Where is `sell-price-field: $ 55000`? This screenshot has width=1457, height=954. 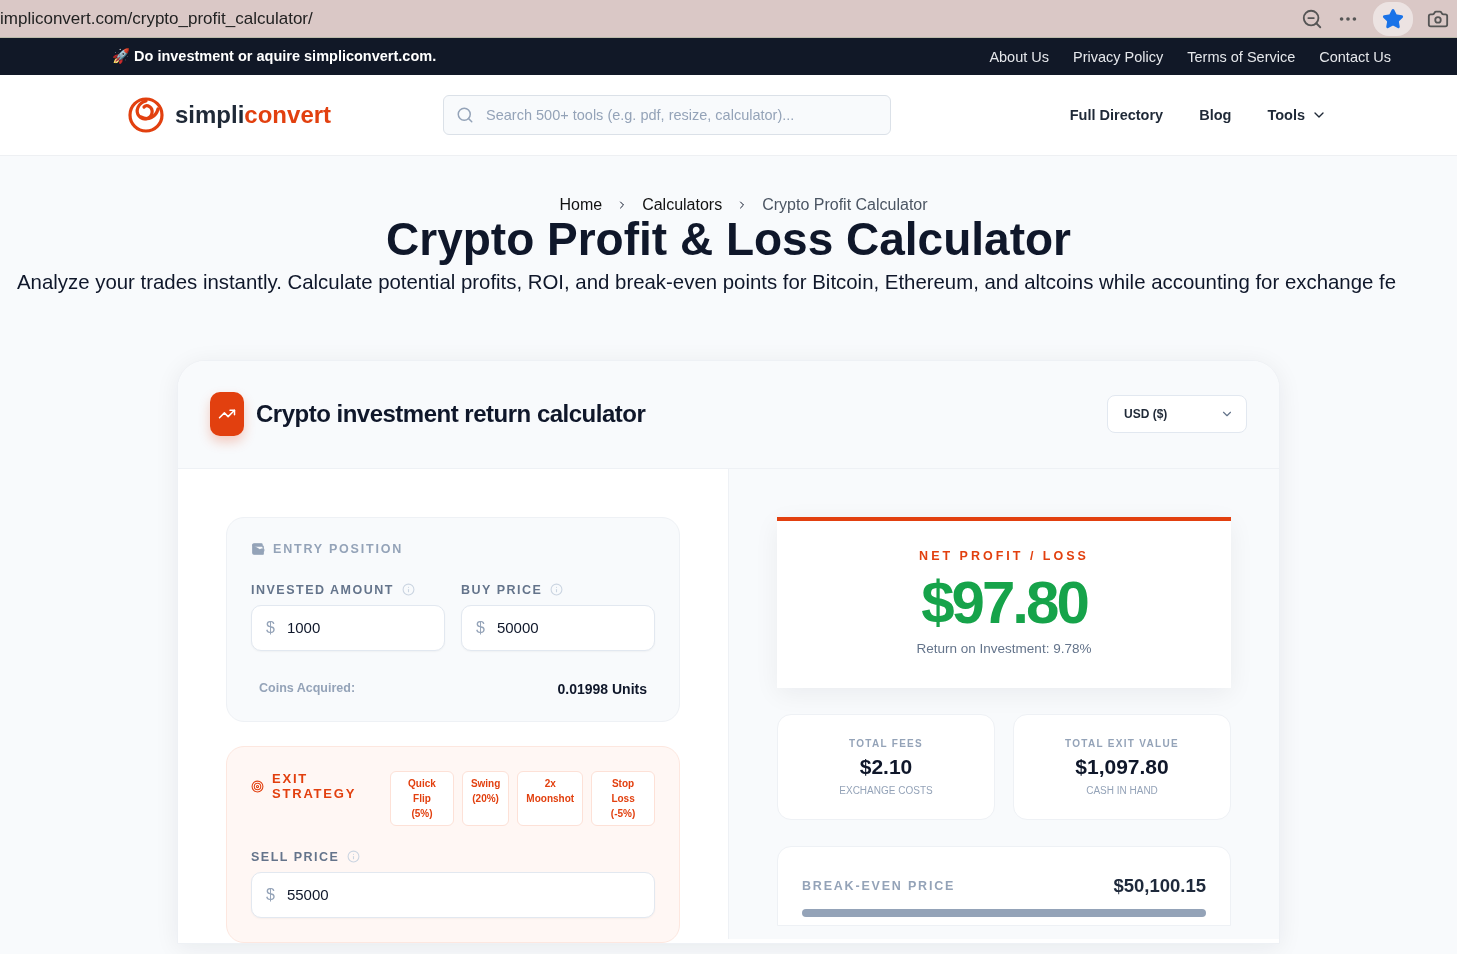
sell-price-field: $ 55000 is located at coordinates (453, 894).